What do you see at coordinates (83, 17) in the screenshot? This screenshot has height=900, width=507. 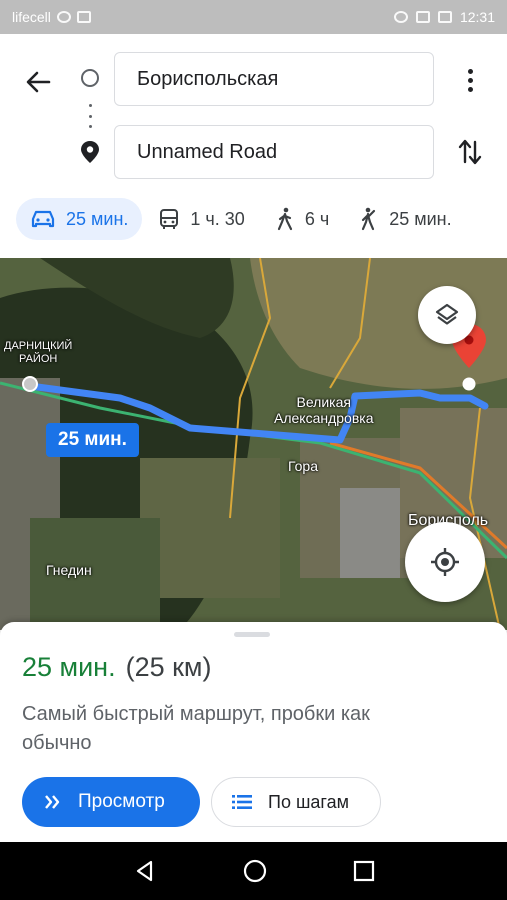 I see `notification-icon` at bounding box center [83, 17].